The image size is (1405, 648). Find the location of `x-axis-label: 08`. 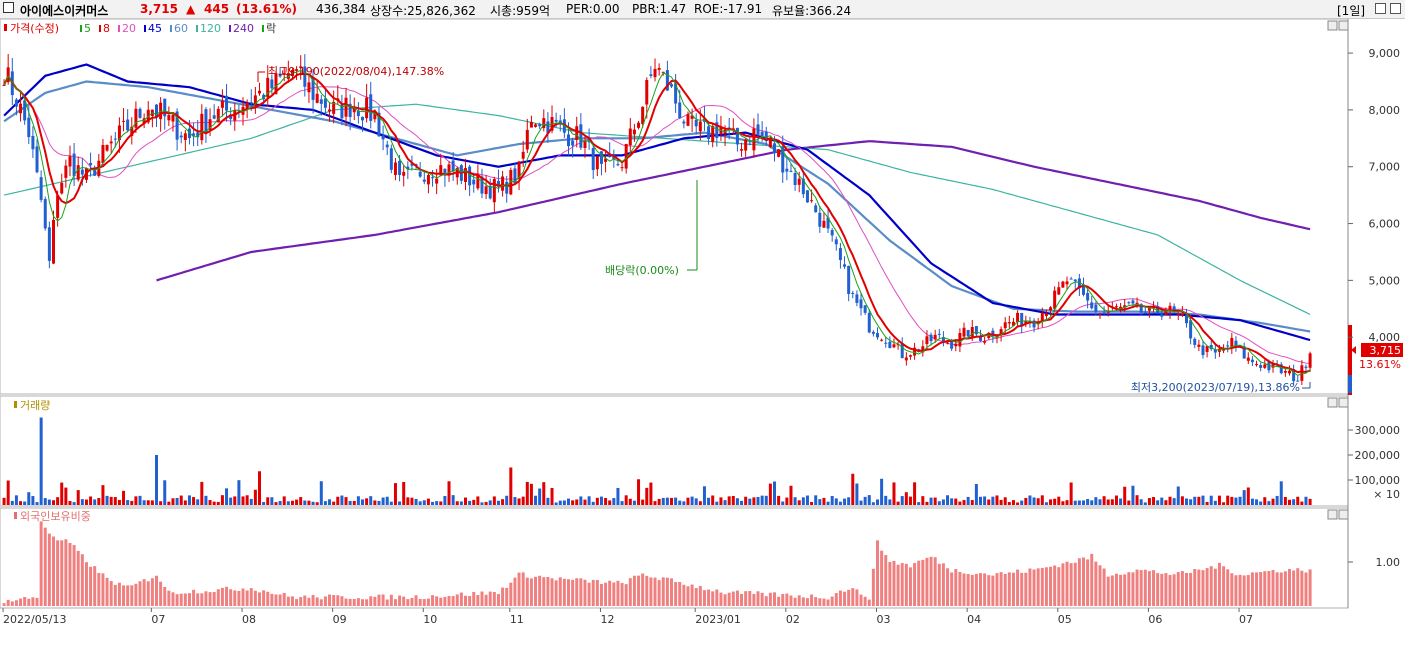

x-axis-label: 08 is located at coordinates (249, 619).